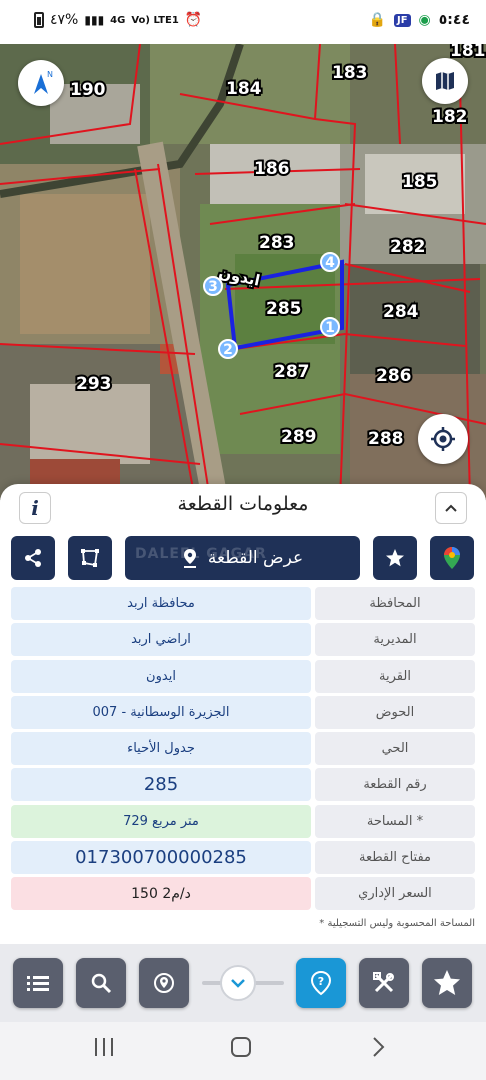  I want to click on table-row: 729 متر مربع المساحة *, so click(243, 821).